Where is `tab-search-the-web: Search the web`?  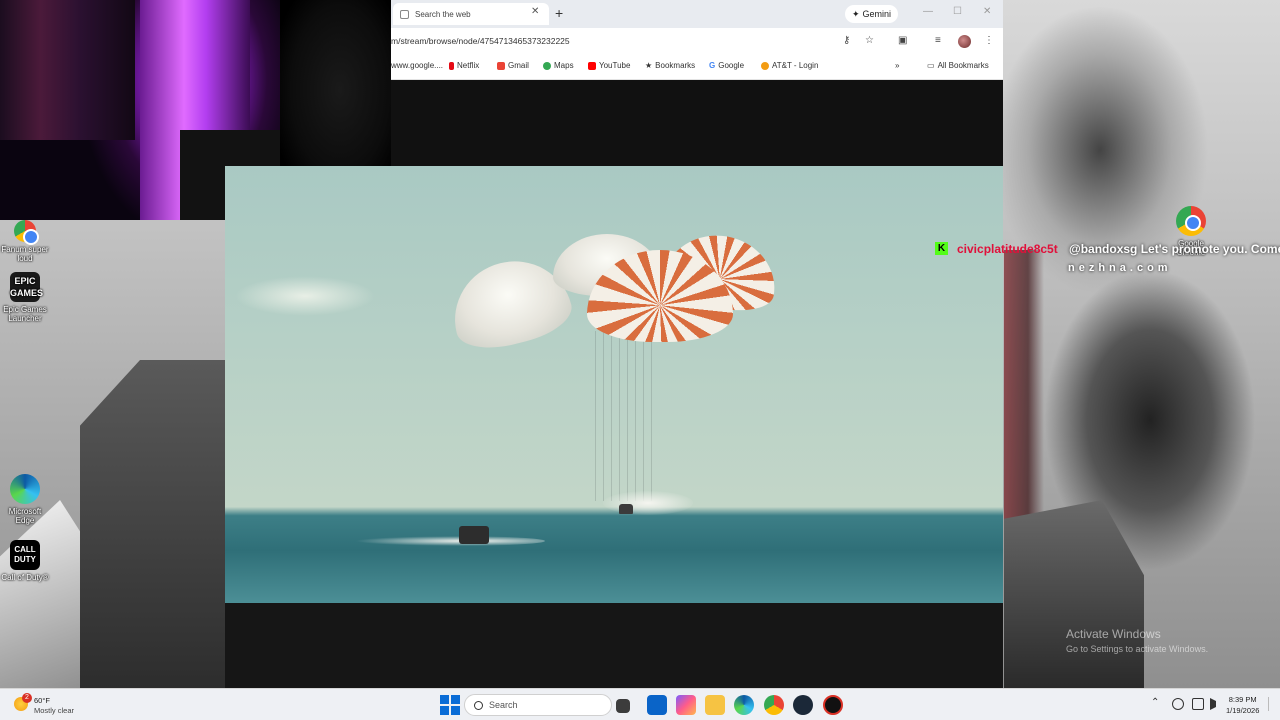
tab-search-the-web: Search the web is located at coordinates (471, 14).